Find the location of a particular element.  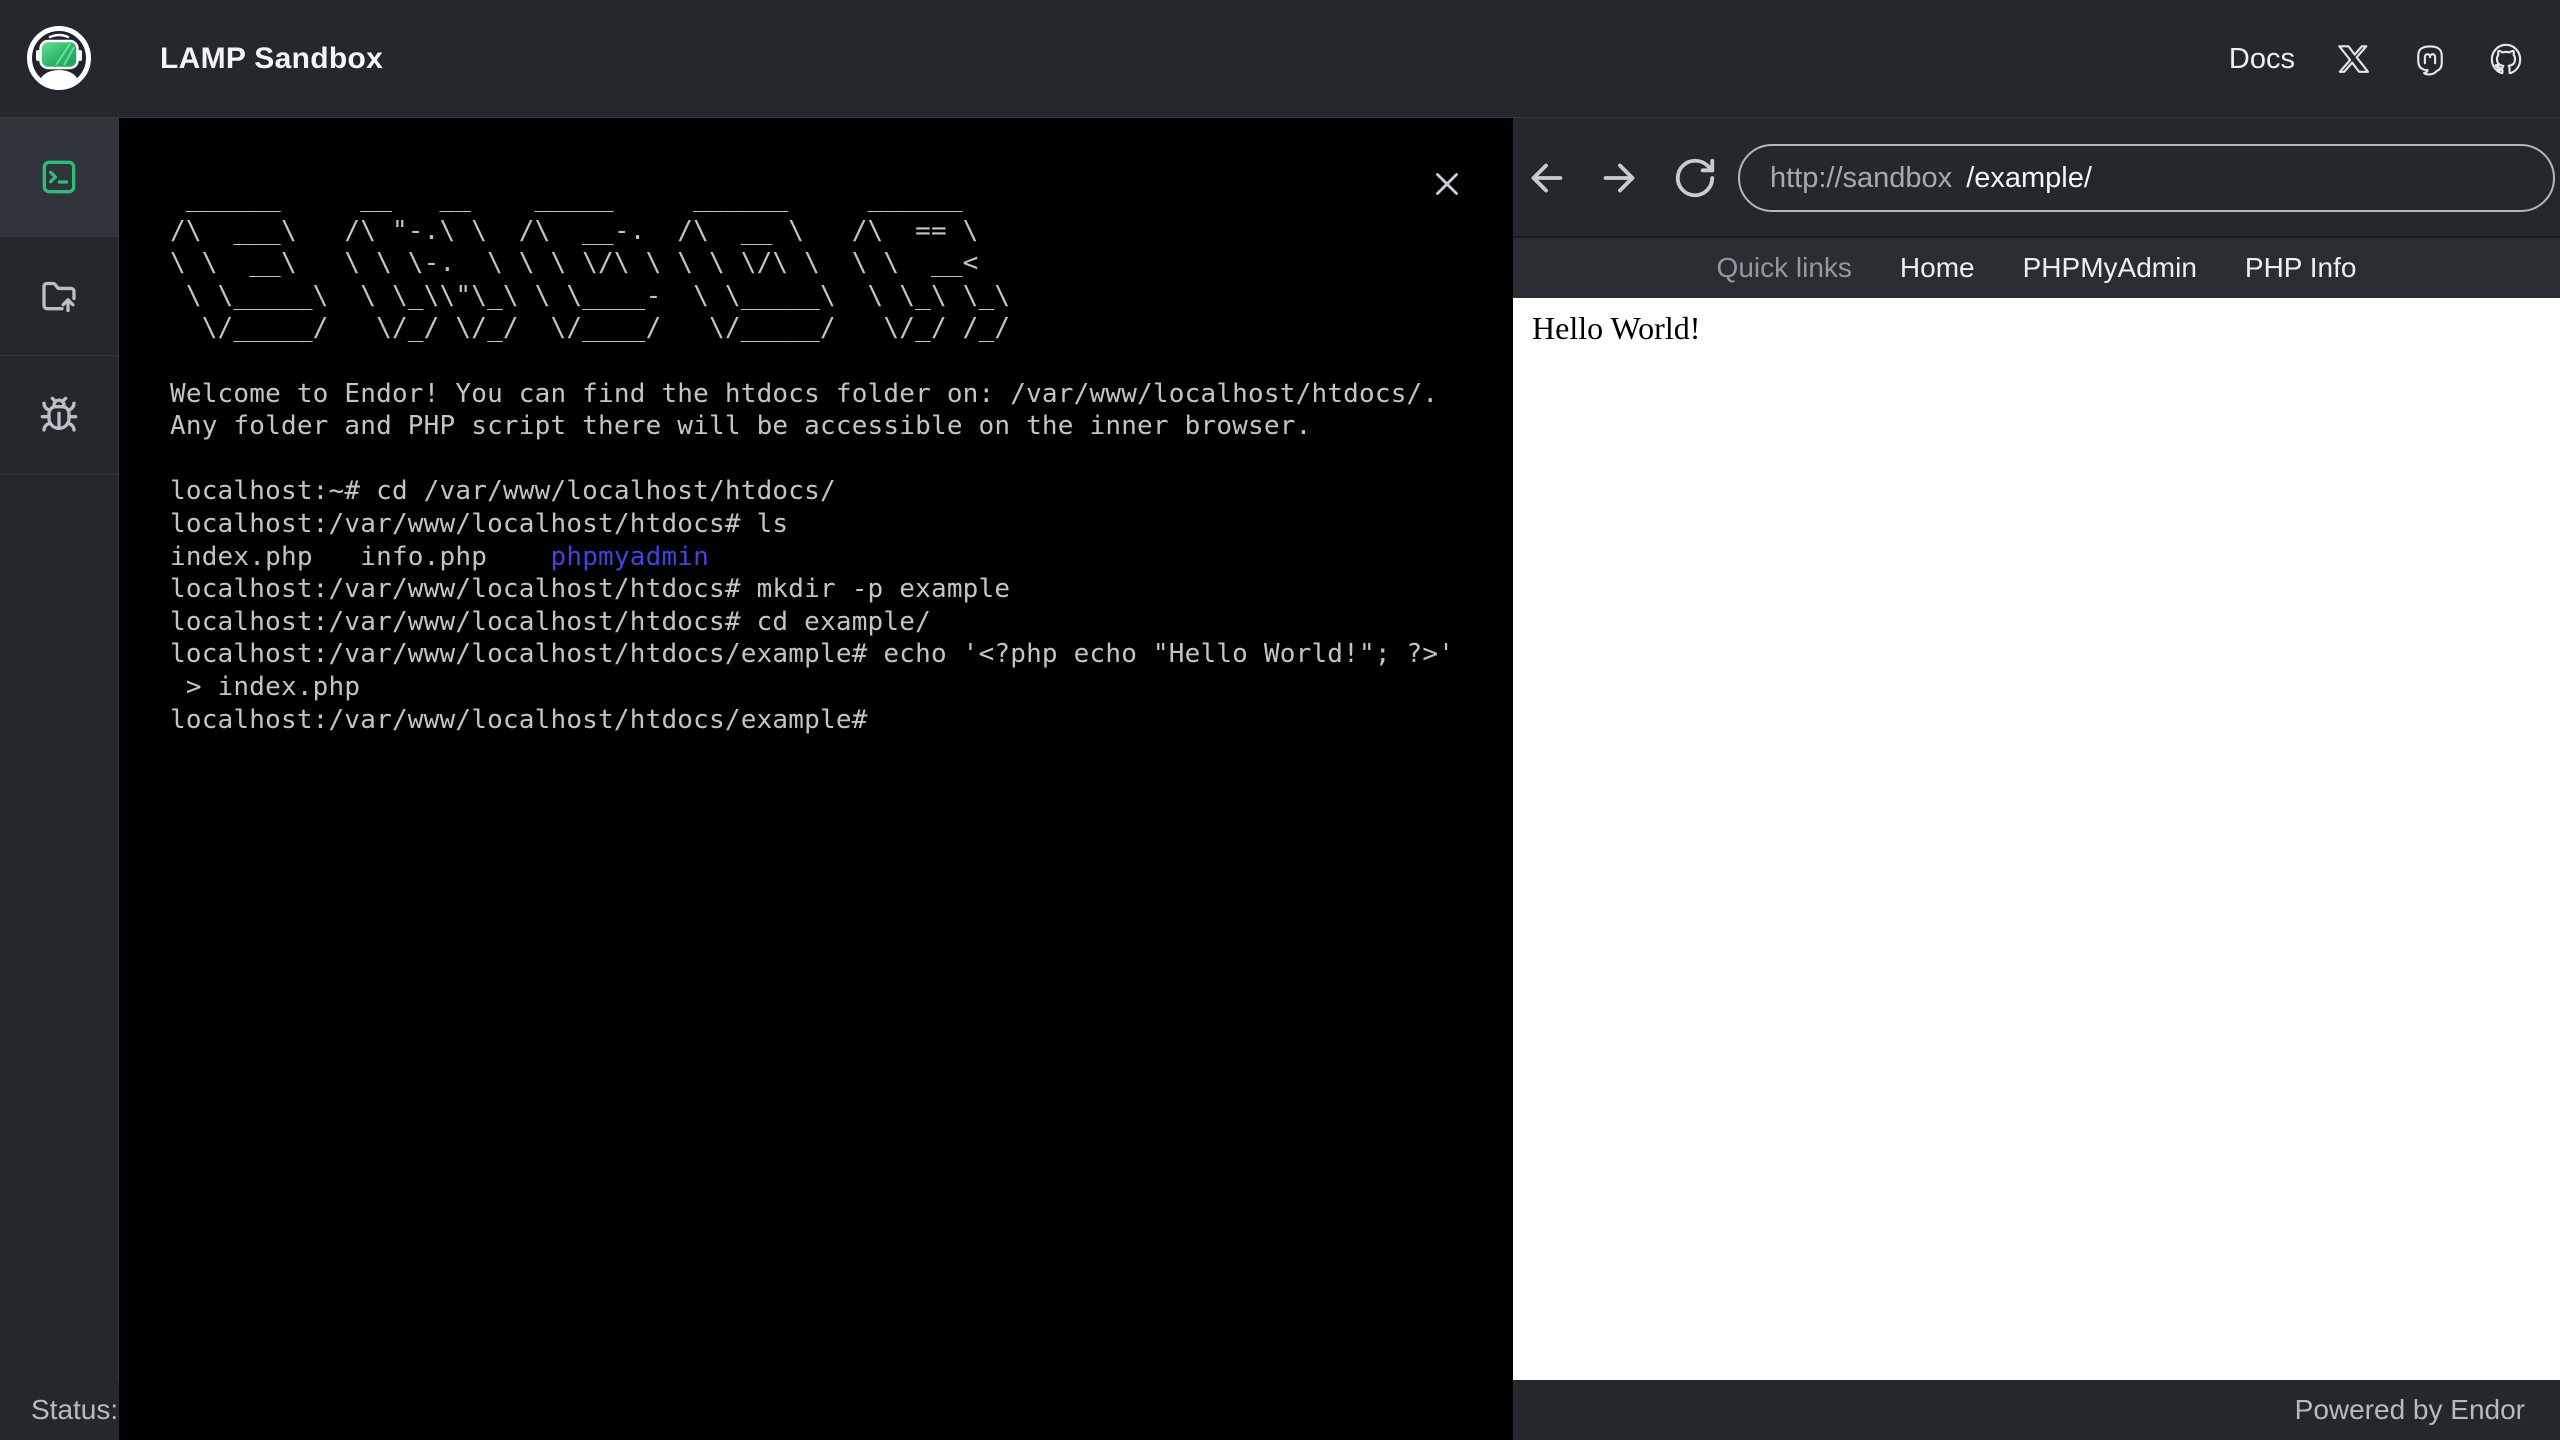

page-title: LAMP Sandbox is located at coordinates (272, 58).